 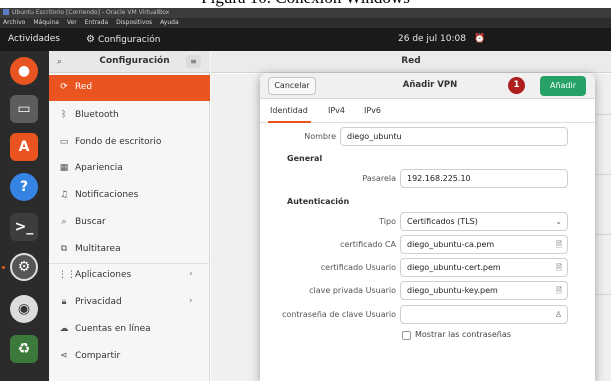 I want to click on page-title: Red, so click(x=411, y=61).